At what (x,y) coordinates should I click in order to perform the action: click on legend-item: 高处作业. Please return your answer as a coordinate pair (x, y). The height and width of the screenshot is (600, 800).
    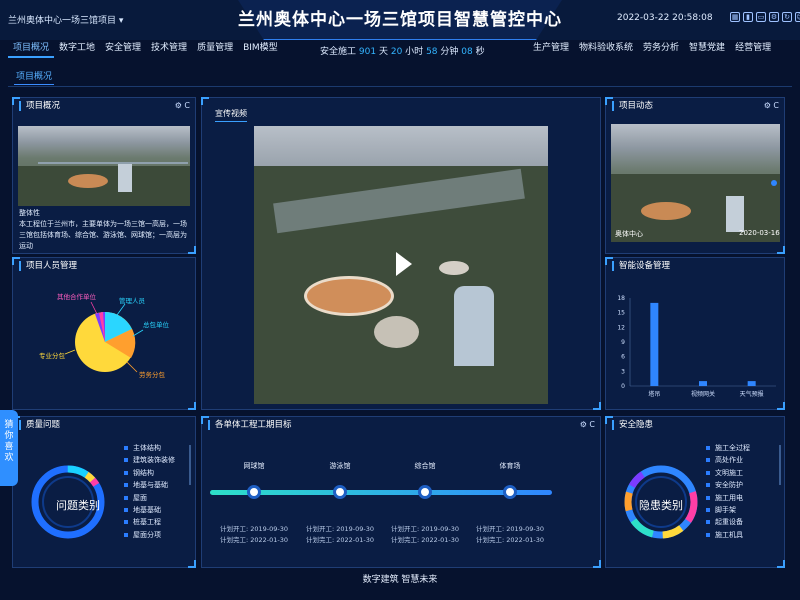
    Looking at the image, I should click on (728, 460).